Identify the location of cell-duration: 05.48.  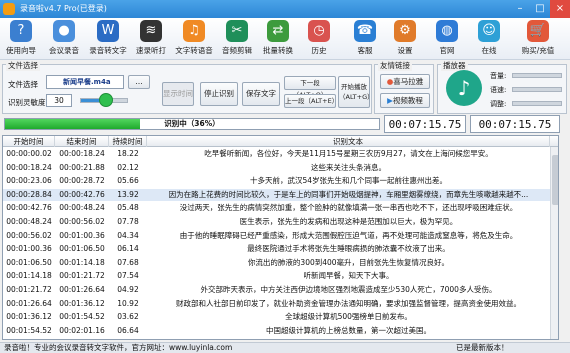
(128, 208).